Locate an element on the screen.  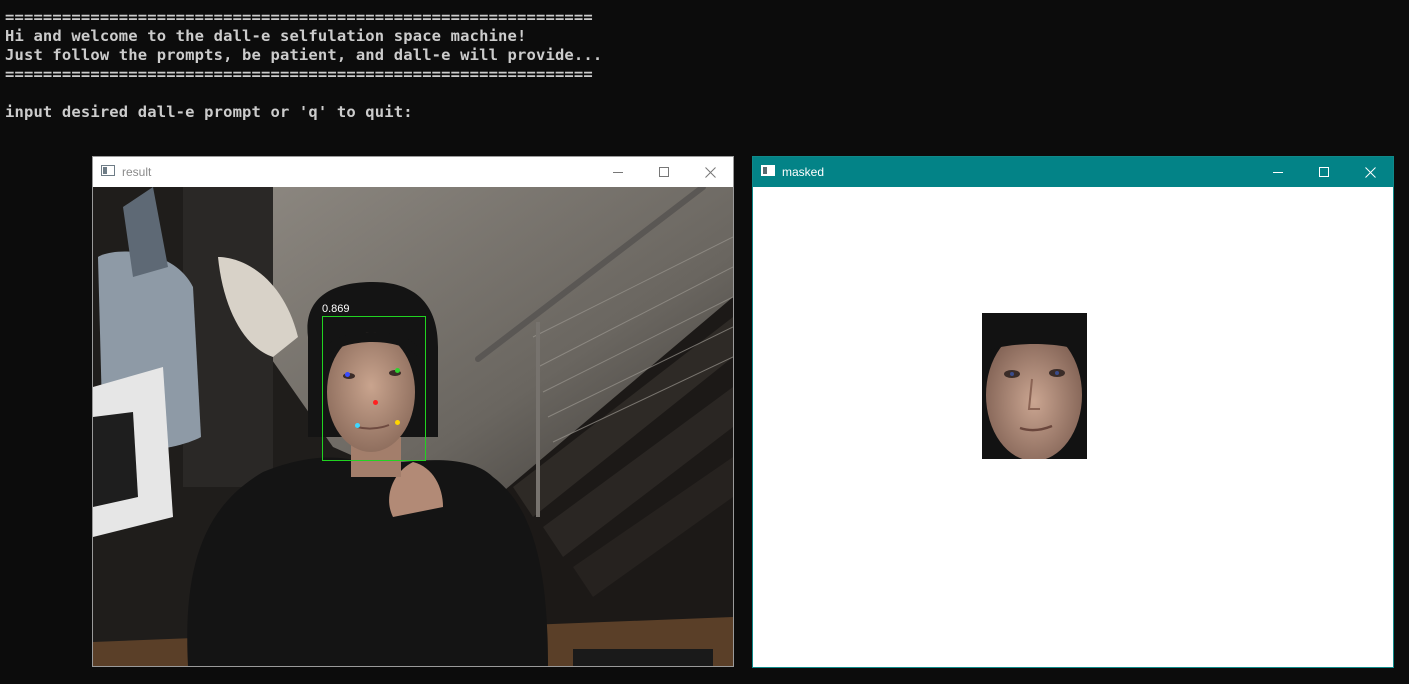
masked-minimize-button is located at coordinates (1278, 172).